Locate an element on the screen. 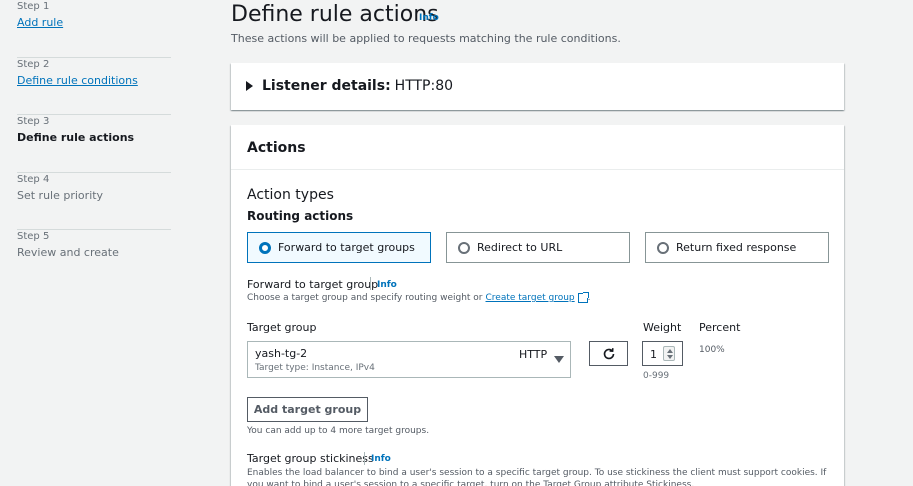  step-number: Step 3 is located at coordinates (33, 121).